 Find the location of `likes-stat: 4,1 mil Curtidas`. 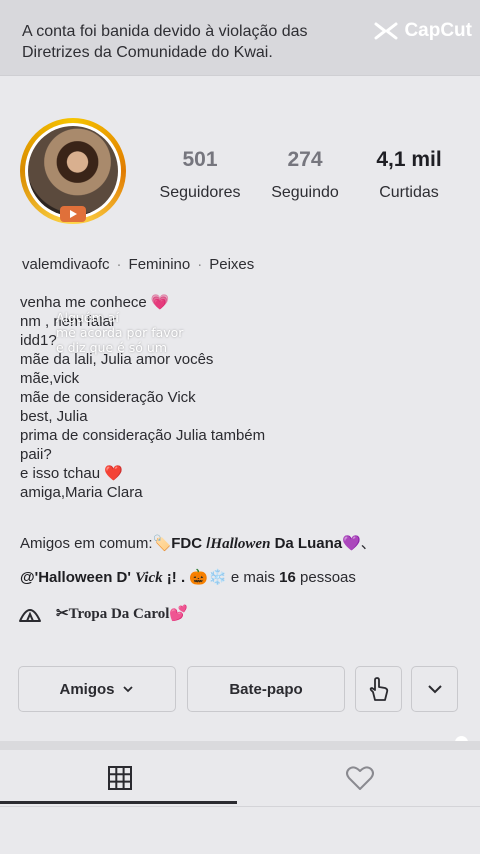

likes-stat: 4,1 mil Curtidas is located at coordinates (409, 175).